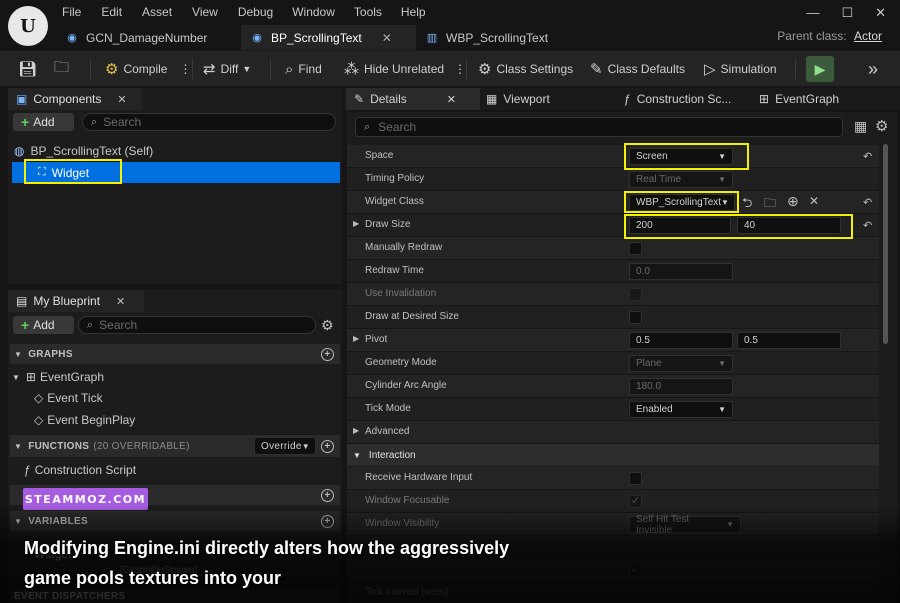 Image resolution: width=900 pixels, height=603 pixels. Describe the element at coordinates (681, 386) in the screenshot. I see `cylinder-arc-input: 180.0` at that location.